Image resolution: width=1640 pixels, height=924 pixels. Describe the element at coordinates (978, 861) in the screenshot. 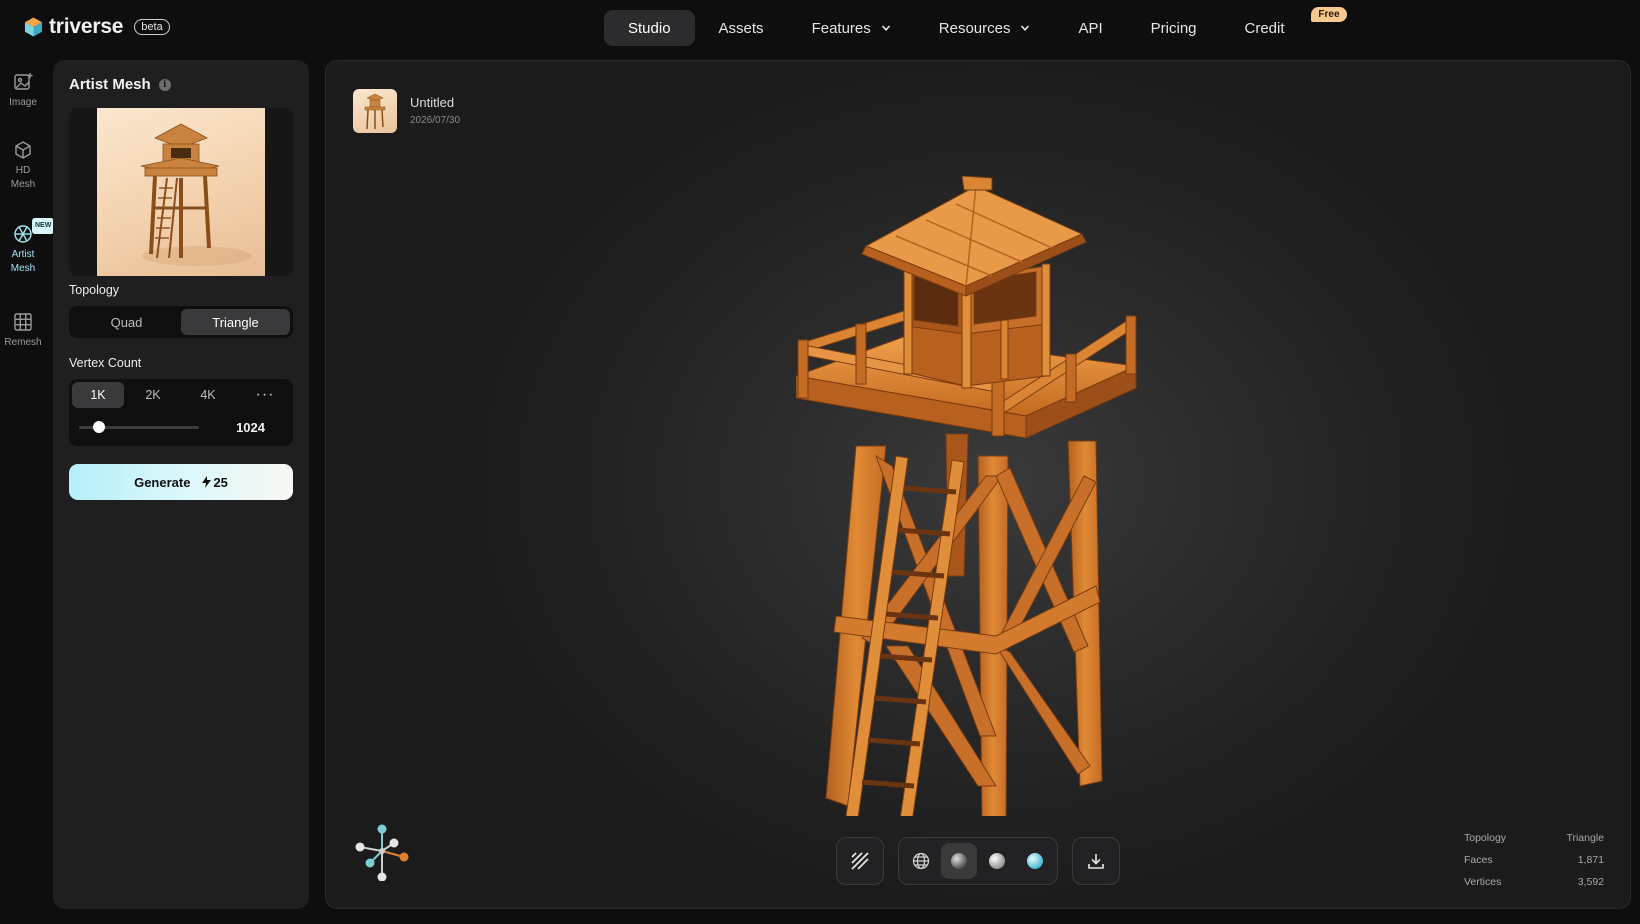

I see `material-toolbar` at that location.